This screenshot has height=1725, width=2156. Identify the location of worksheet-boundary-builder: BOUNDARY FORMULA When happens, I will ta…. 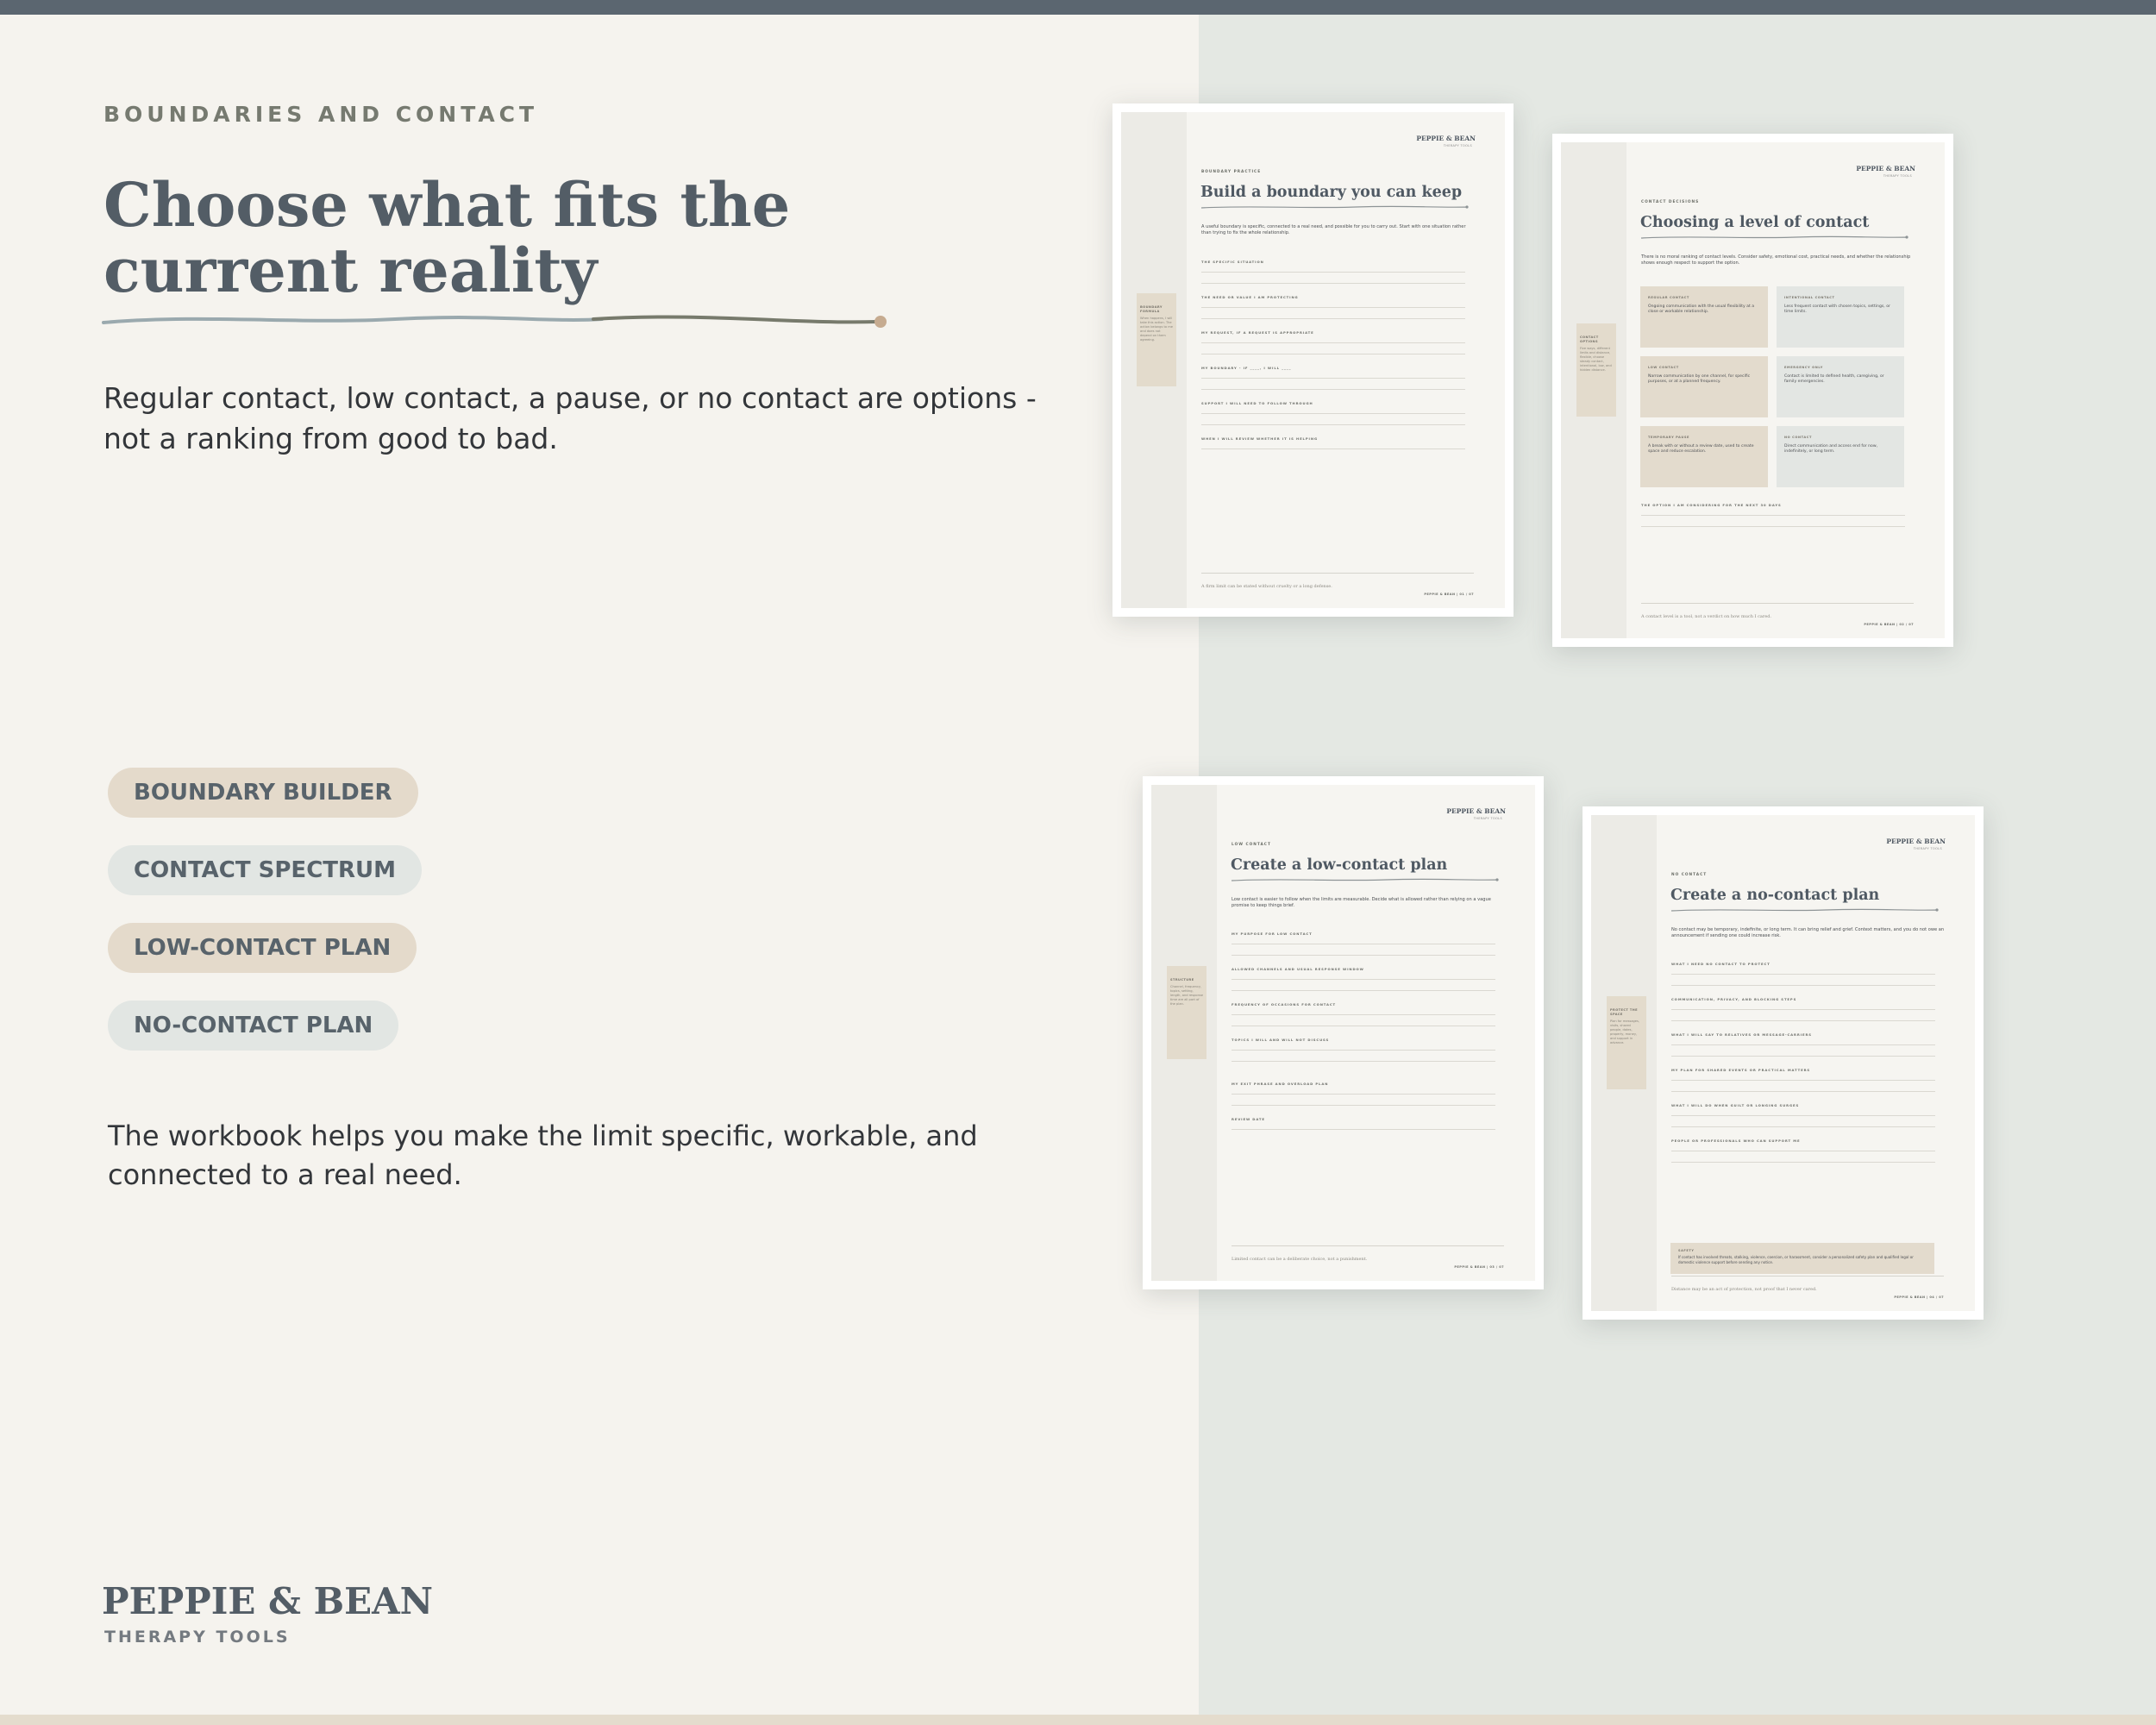
(1313, 360).